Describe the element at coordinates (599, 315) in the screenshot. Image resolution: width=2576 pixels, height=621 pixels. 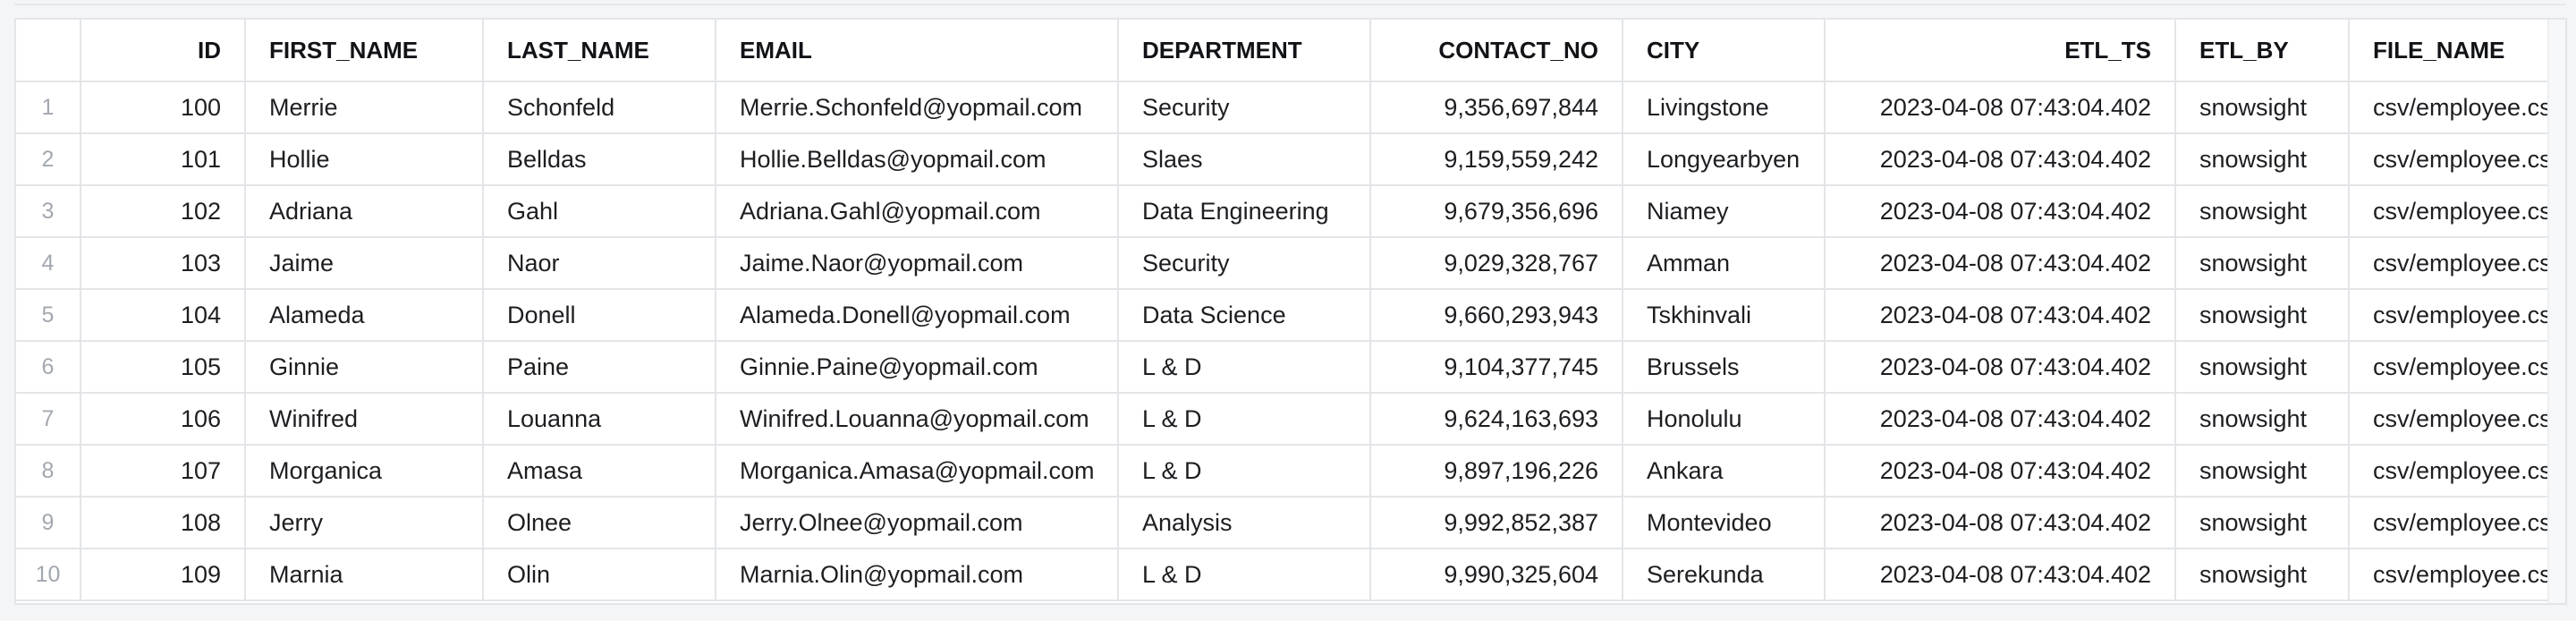
I see `cell-last-name: Donell` at that location.